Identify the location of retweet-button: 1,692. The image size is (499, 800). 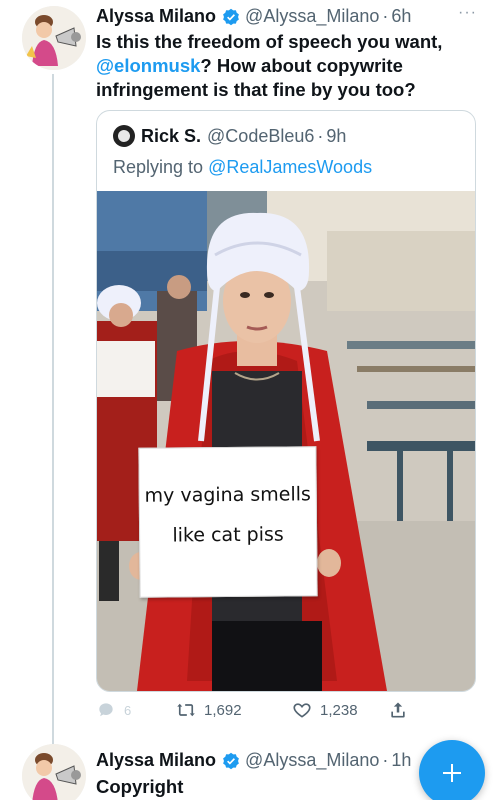
(209, 710).